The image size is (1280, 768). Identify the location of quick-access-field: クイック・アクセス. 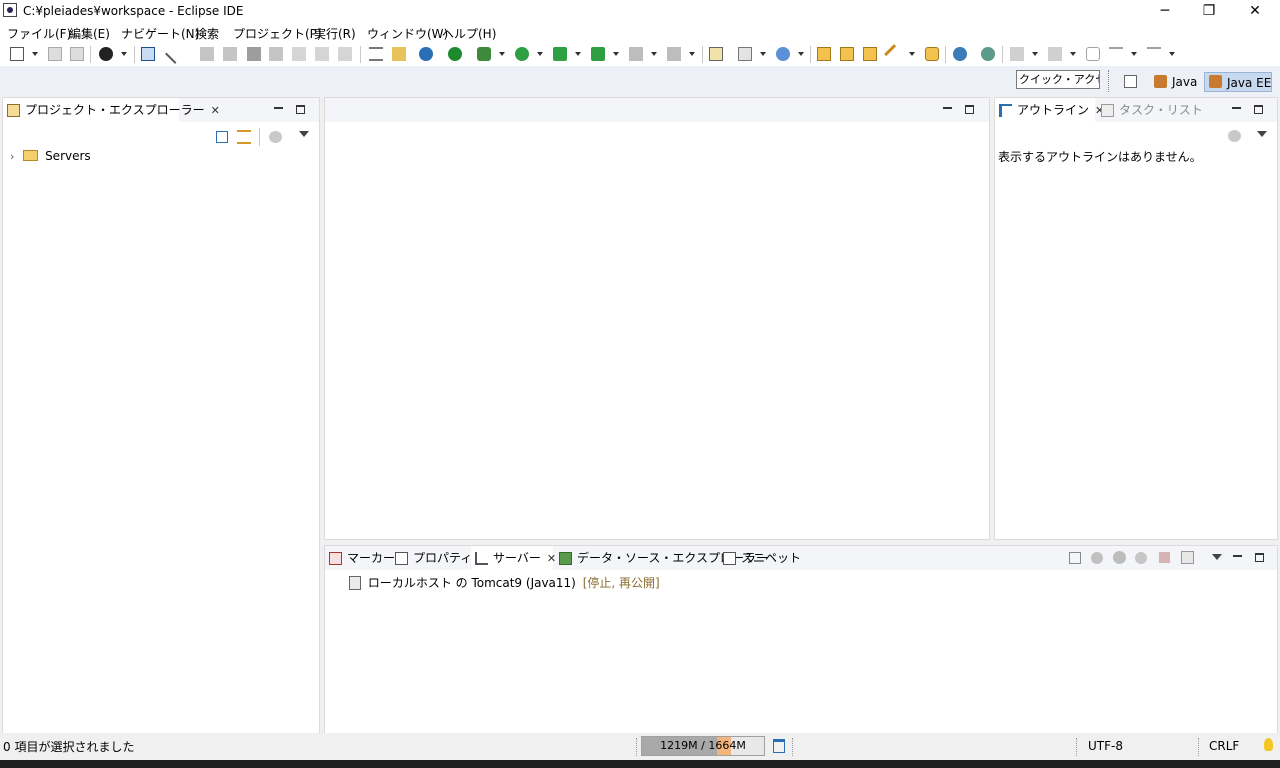
(1058, 79).